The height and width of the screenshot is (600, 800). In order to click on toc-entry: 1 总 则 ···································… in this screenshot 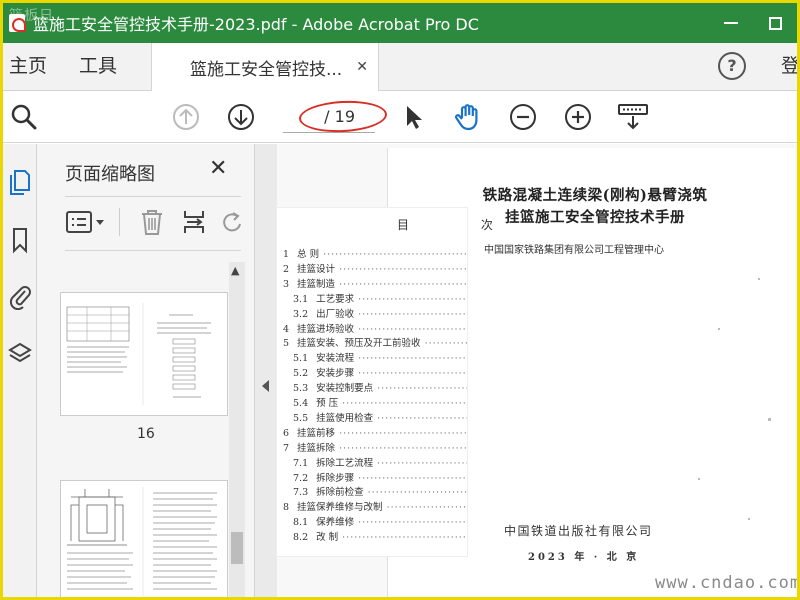, I will do `click(375, 253)`.